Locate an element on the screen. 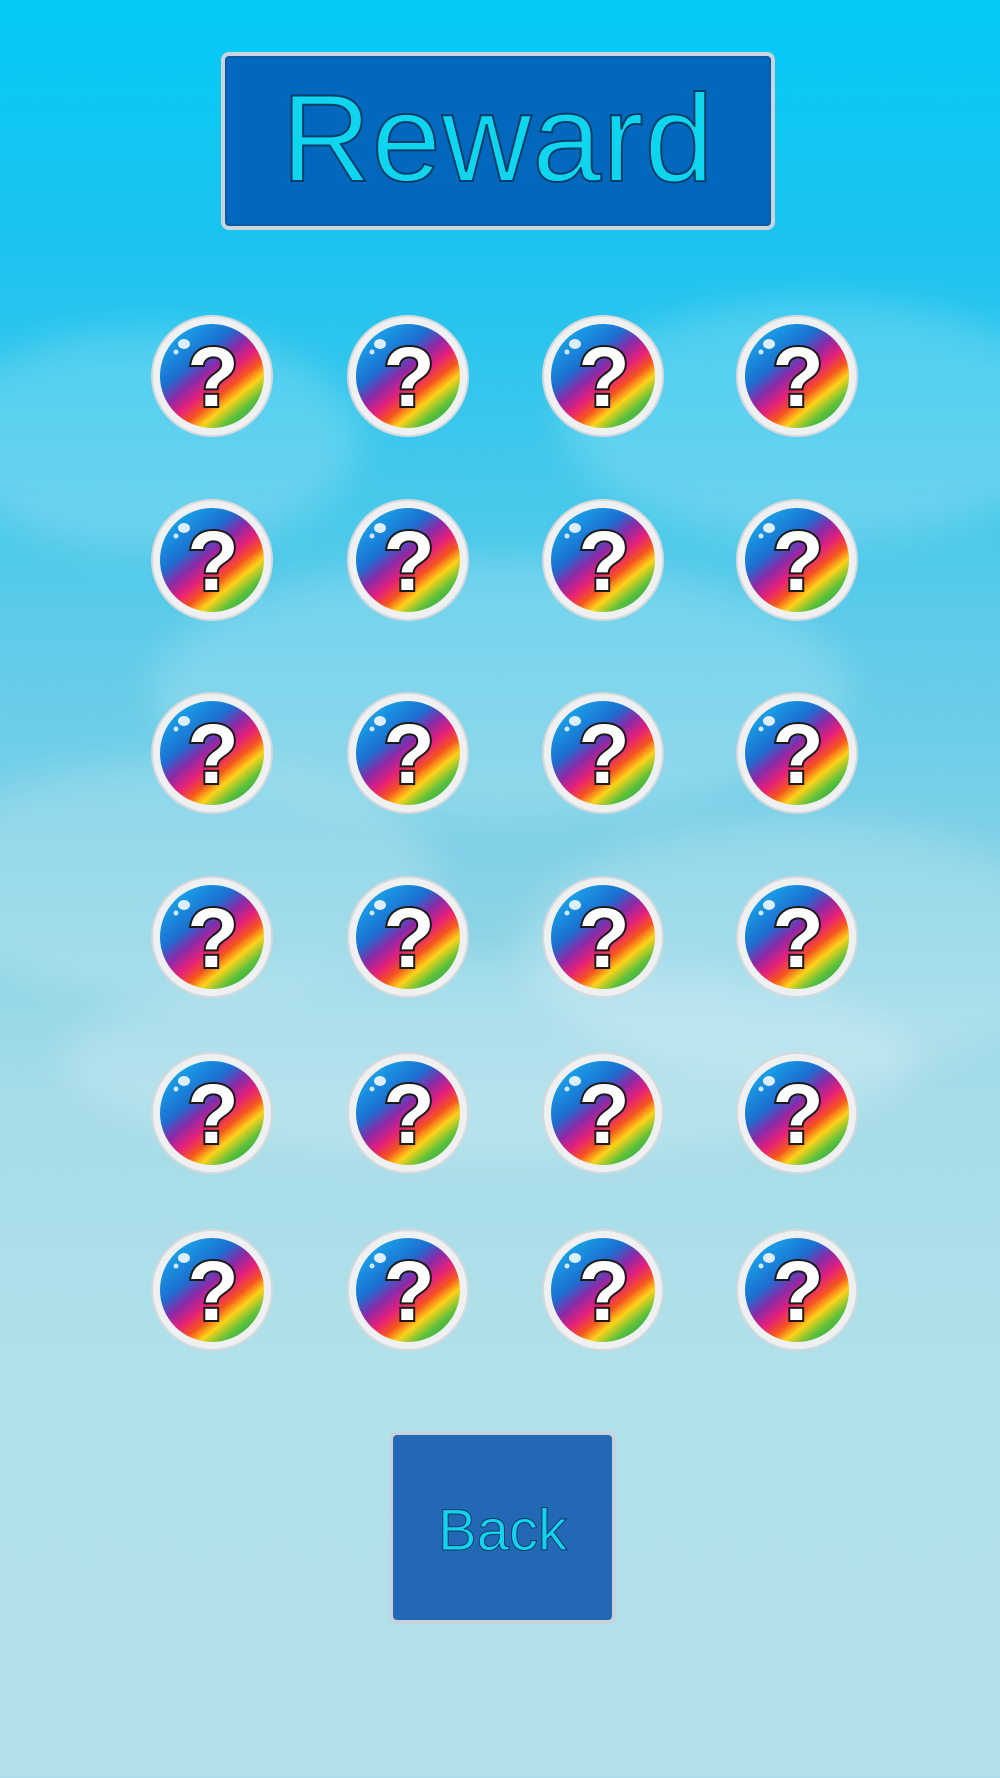 The height and width of the screenshot is (1778, 1000). reward-slot-4: ? is located at coordinates (797, 376).